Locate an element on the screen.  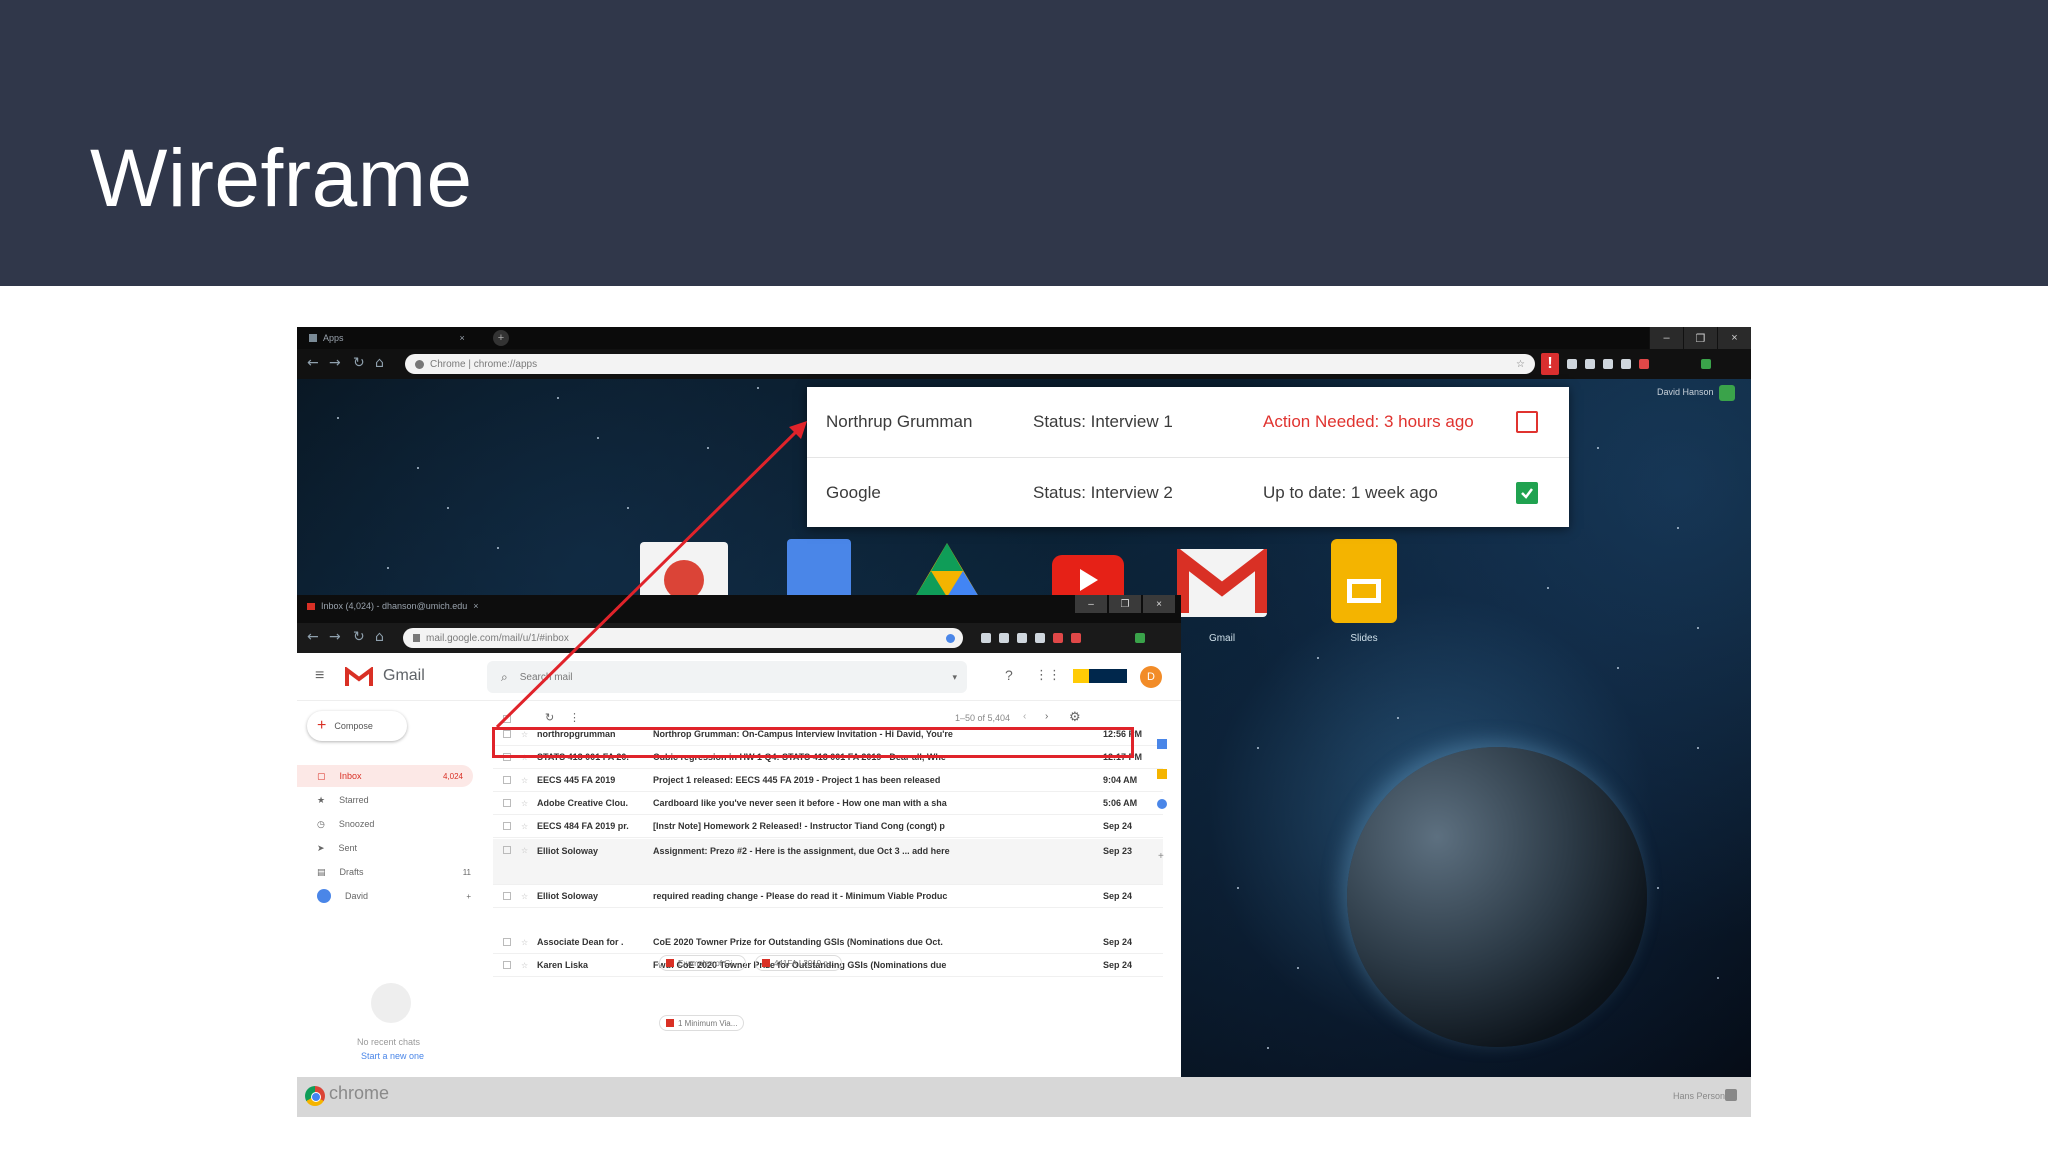
chrome-shelf-label: chrome is located at coordinates (359, 1093).